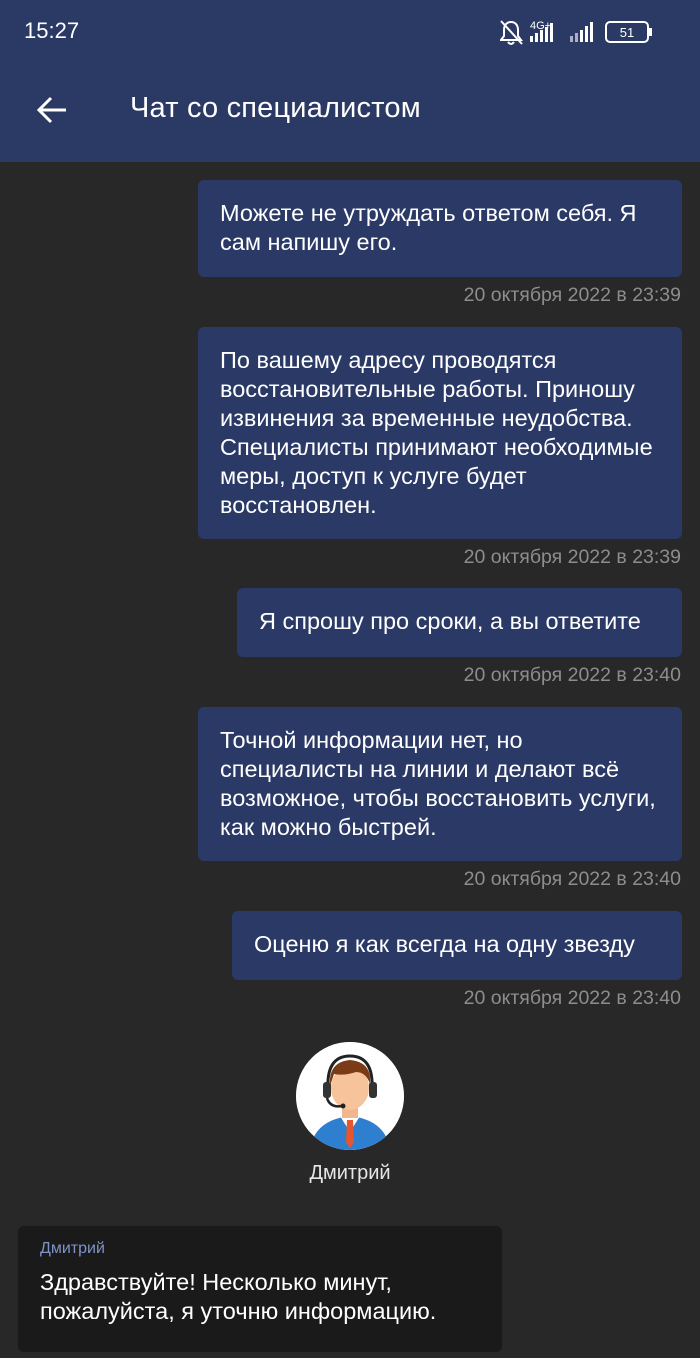 This screenshot has width=700, height=1358. What do you see at coordinates (444, 944) in the screenshot?
I see `message-text: Оценю я как всегда на одну звезду` at bounding box center [444, 944].